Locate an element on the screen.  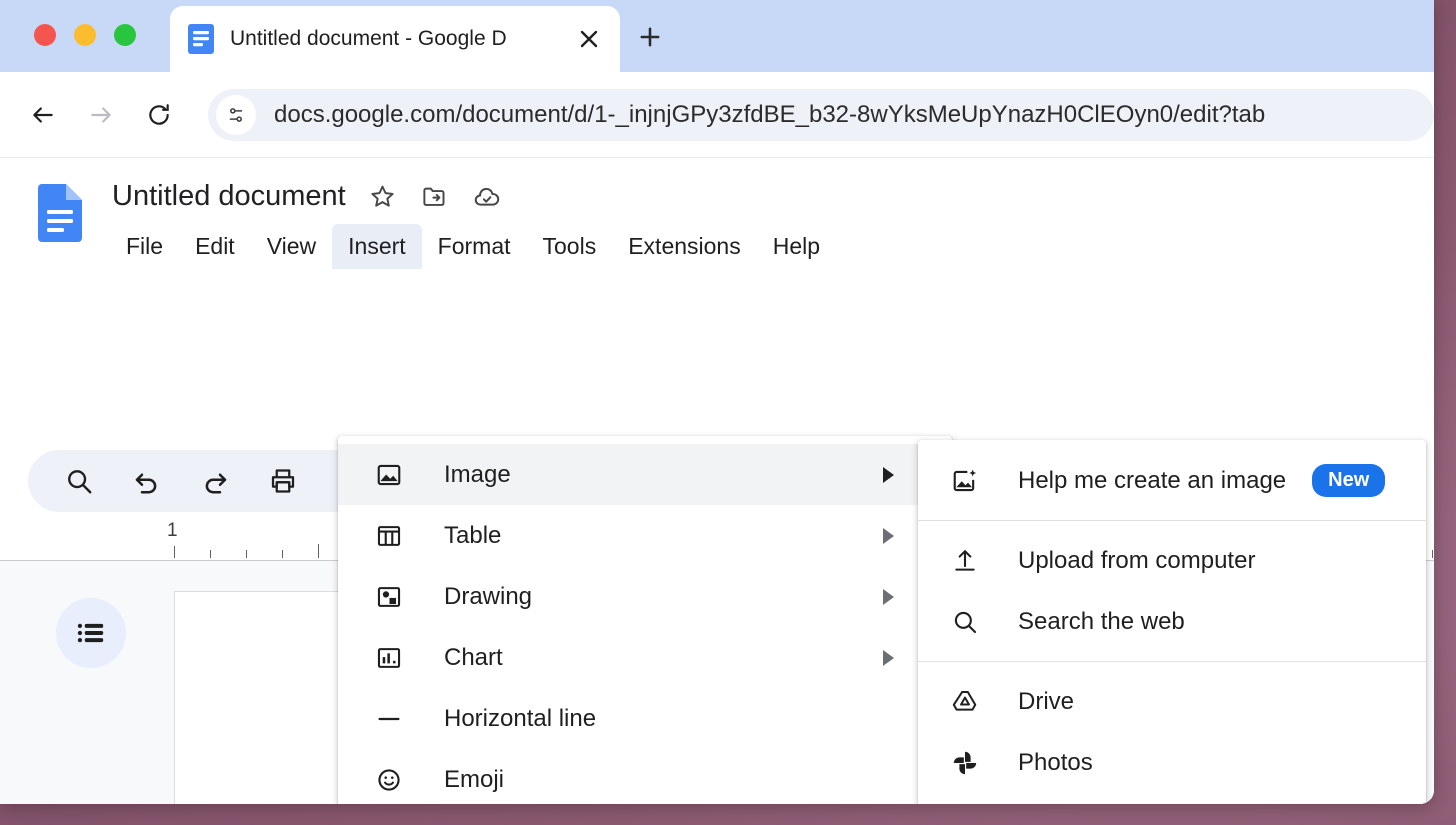
forward-button is located at coordinates (101, 115).